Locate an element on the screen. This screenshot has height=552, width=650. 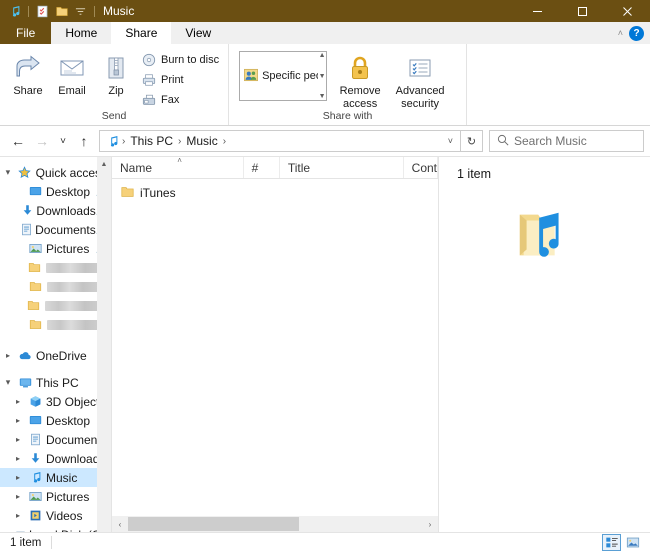
column-header-title: Title is located at coordinates (342, 167).